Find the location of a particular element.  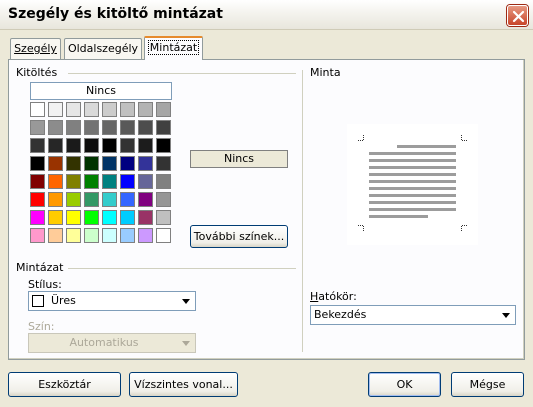

color-label: Szín: is located at coordinates (41, 326).